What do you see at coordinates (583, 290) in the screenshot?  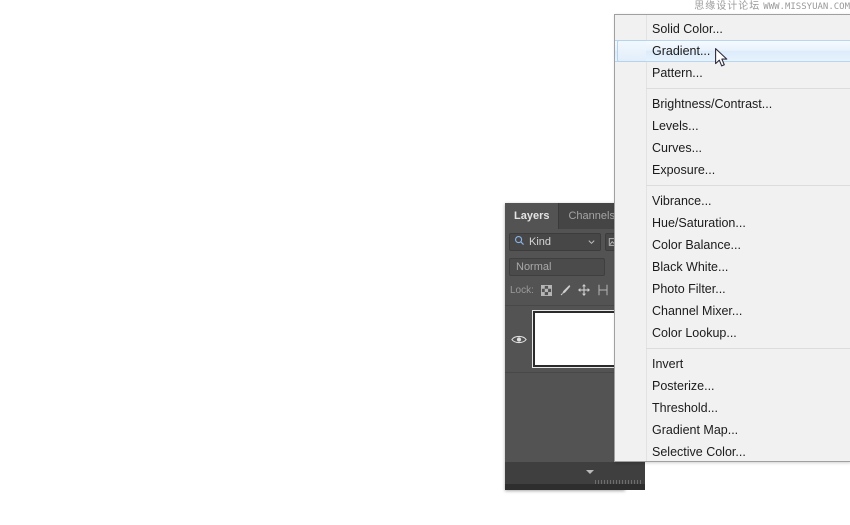 I see `lock-position-move-icon` at bounding box center [583, 290].